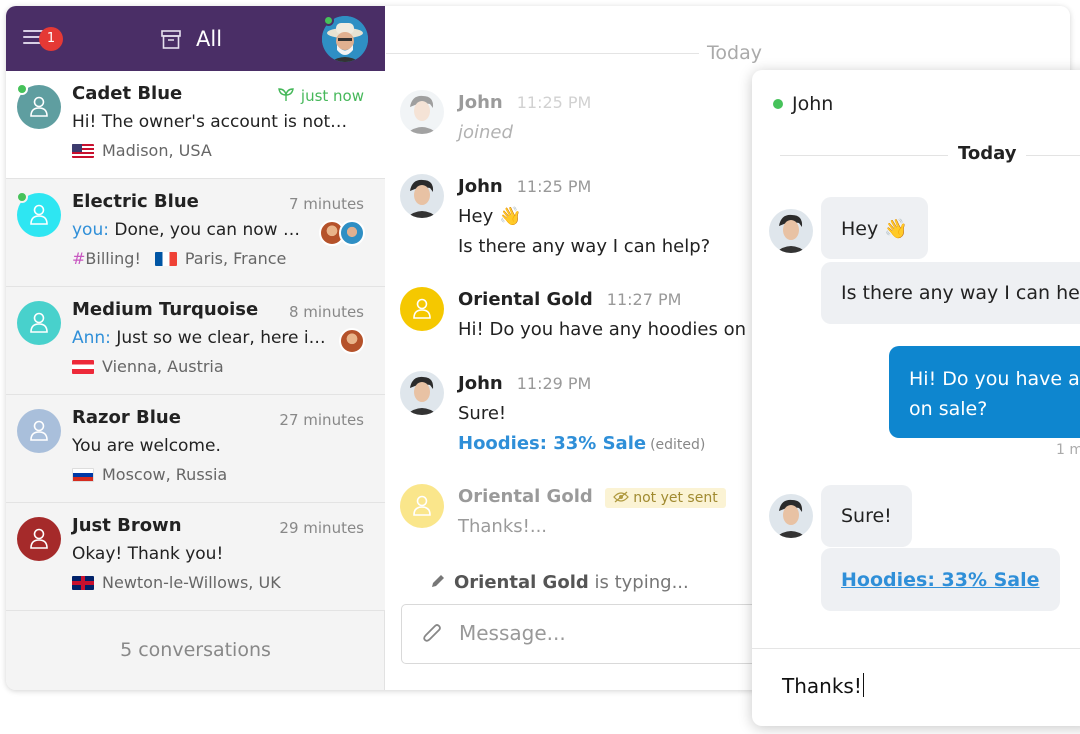 This screenshot has width=1080, height=734. I want to click on message-time: 1 m, so click(1068, 450).